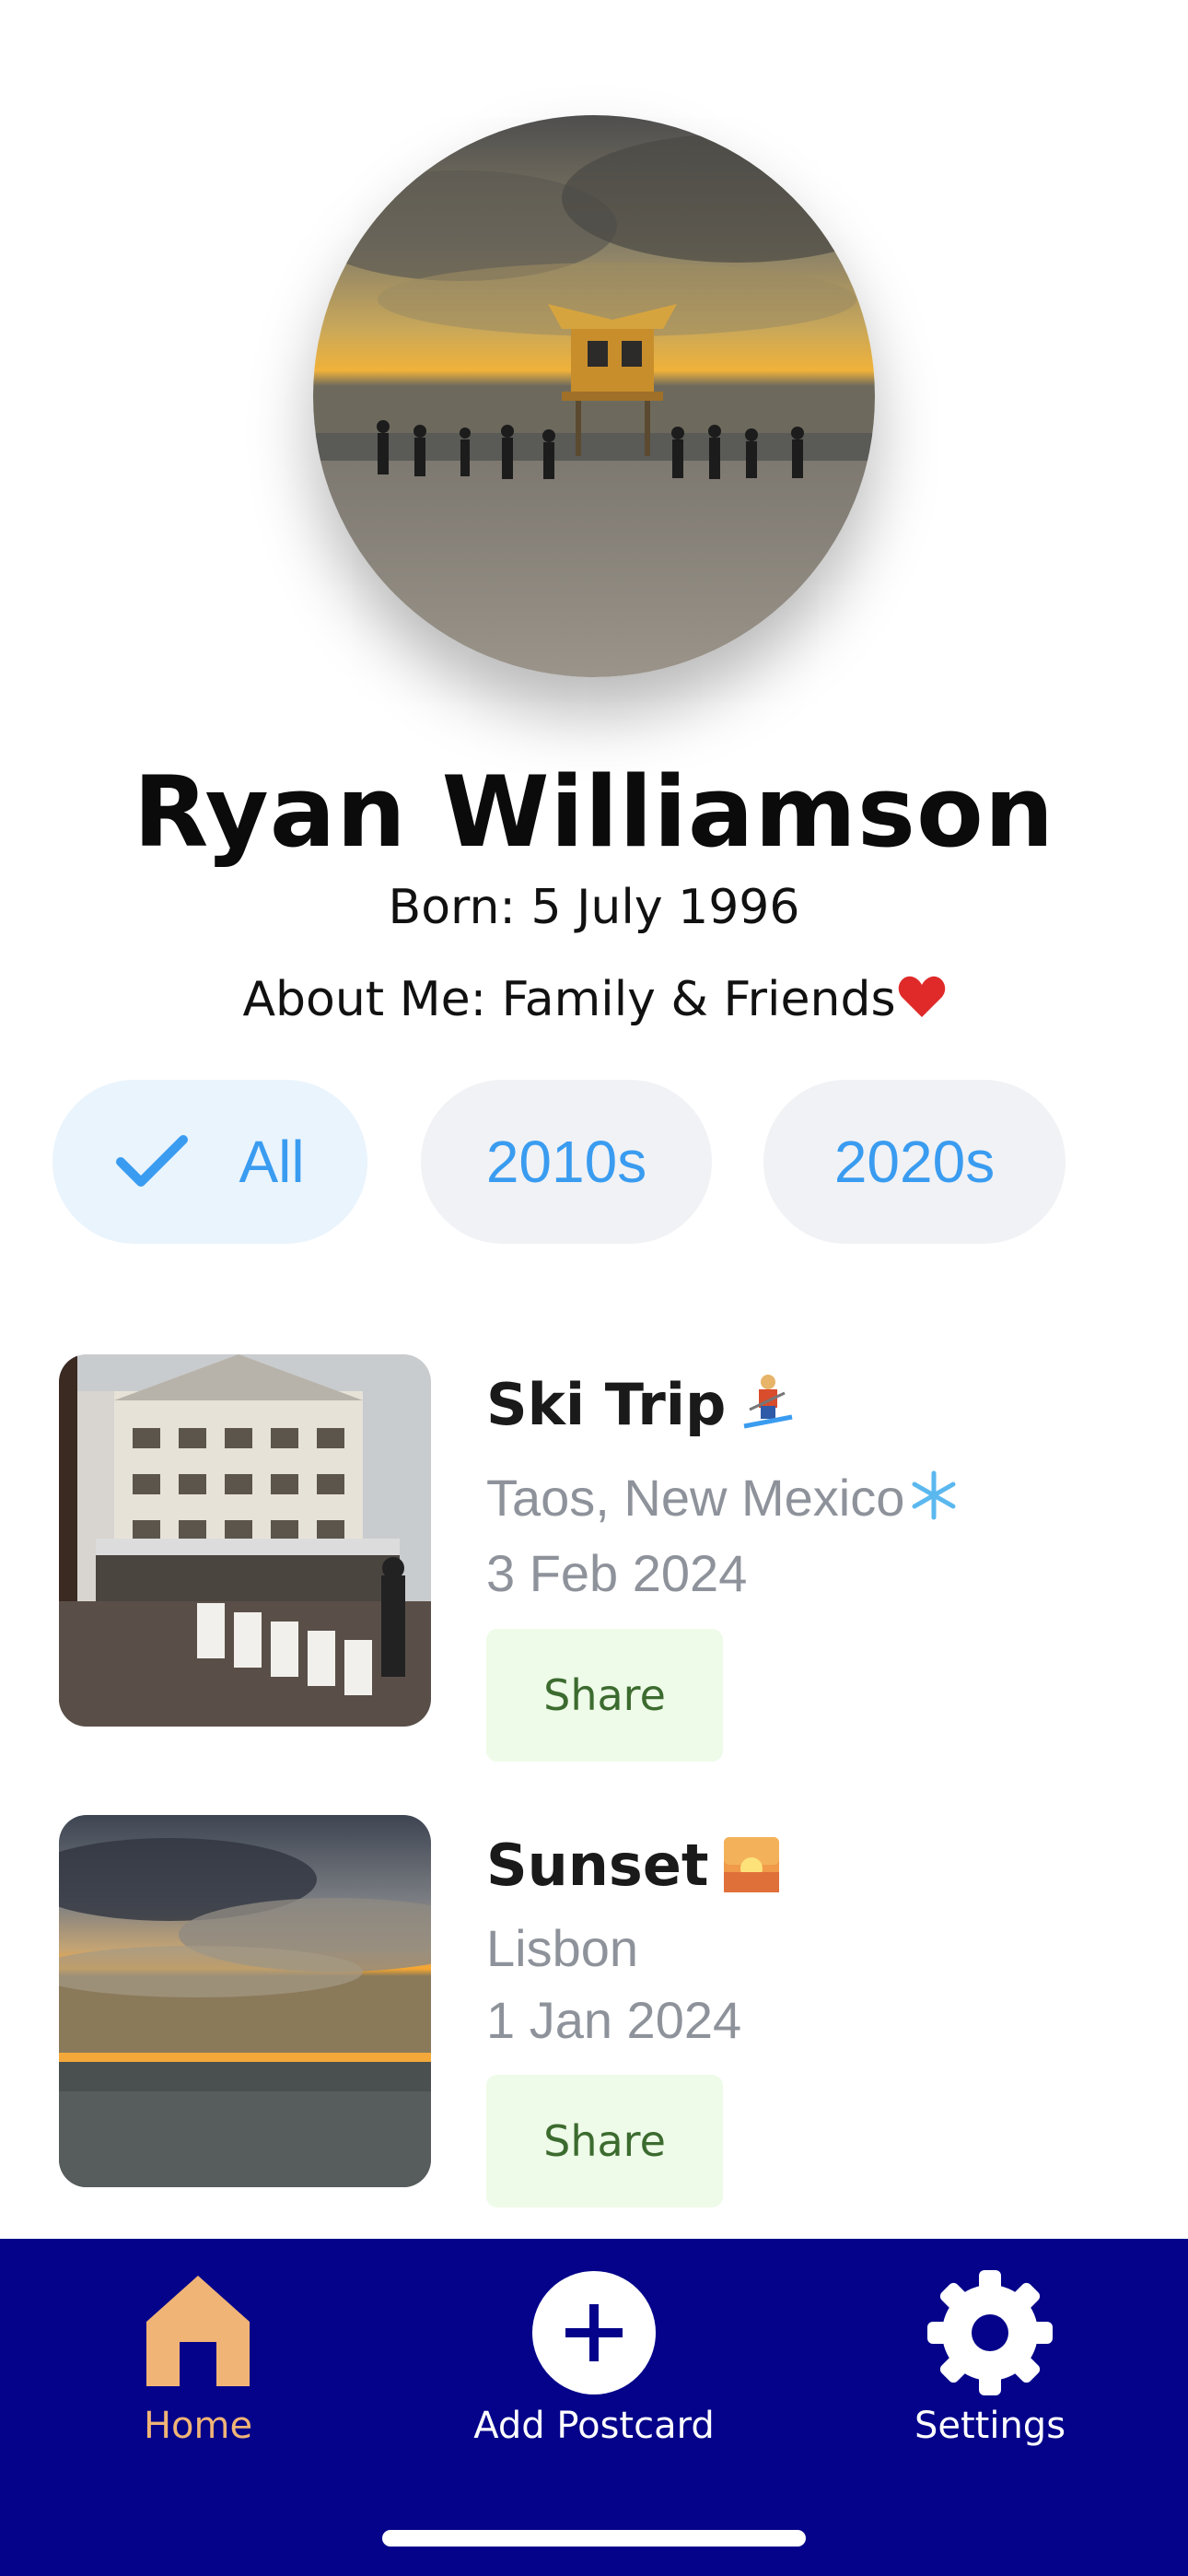 The image size is (1188, 2576). I want to click on heart-icon, so click(921, 997).